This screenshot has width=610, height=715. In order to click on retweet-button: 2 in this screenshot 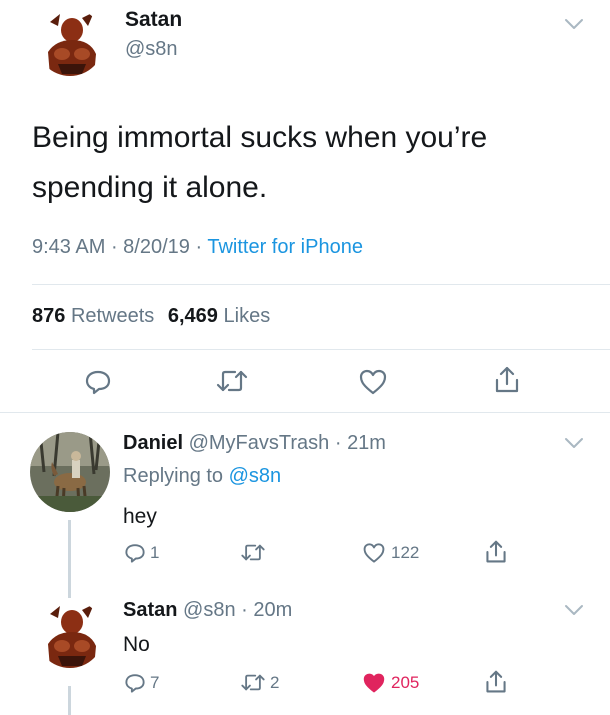, I will do `click(259, 682)`.